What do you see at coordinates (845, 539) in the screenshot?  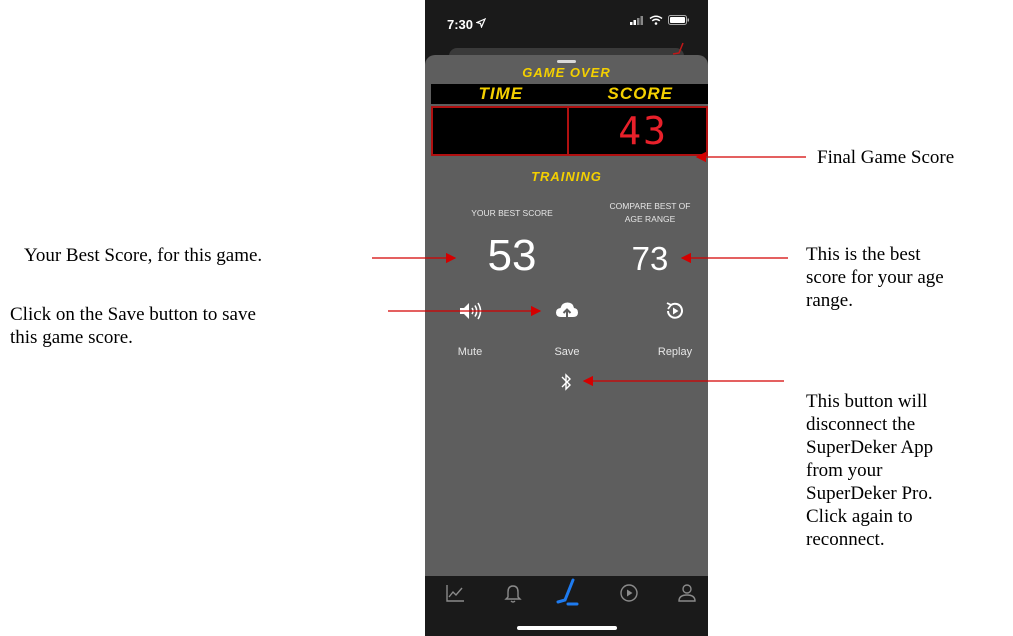 I see `annotation-bt-line7: reconnect.` at bounding box center [845, 539].